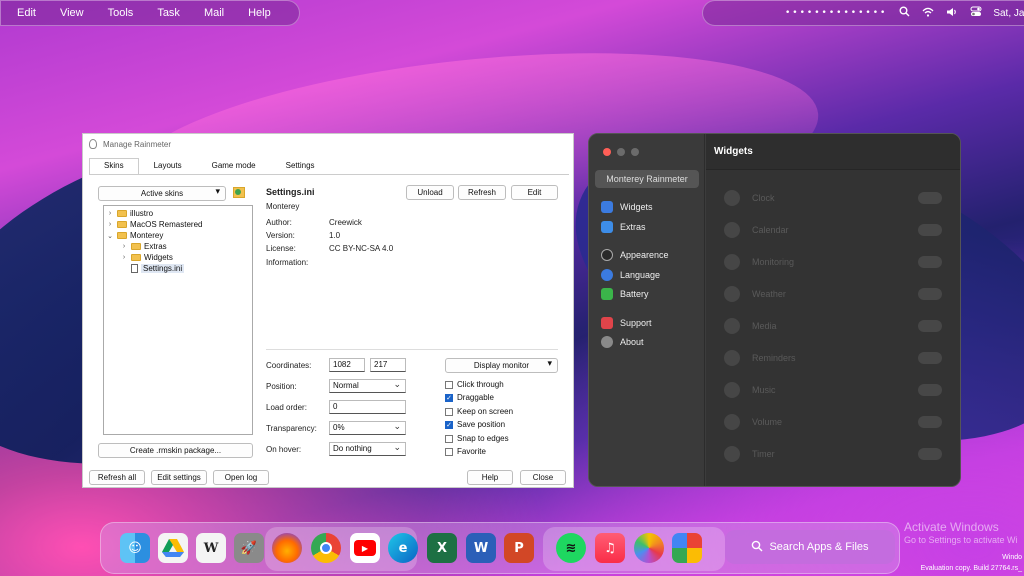  What do you see at coordinates (465, 451) in the screenshot?
I see `favorite-checkbox: Favorite` at bounding box center [465, 451].